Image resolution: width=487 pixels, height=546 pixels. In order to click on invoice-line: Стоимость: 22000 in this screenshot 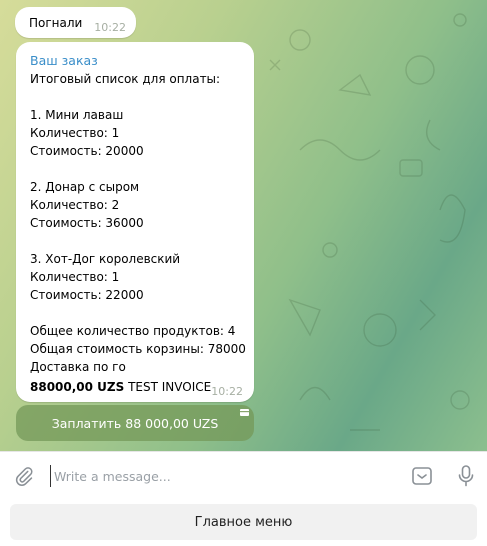, I will do `click(87, 295)`.